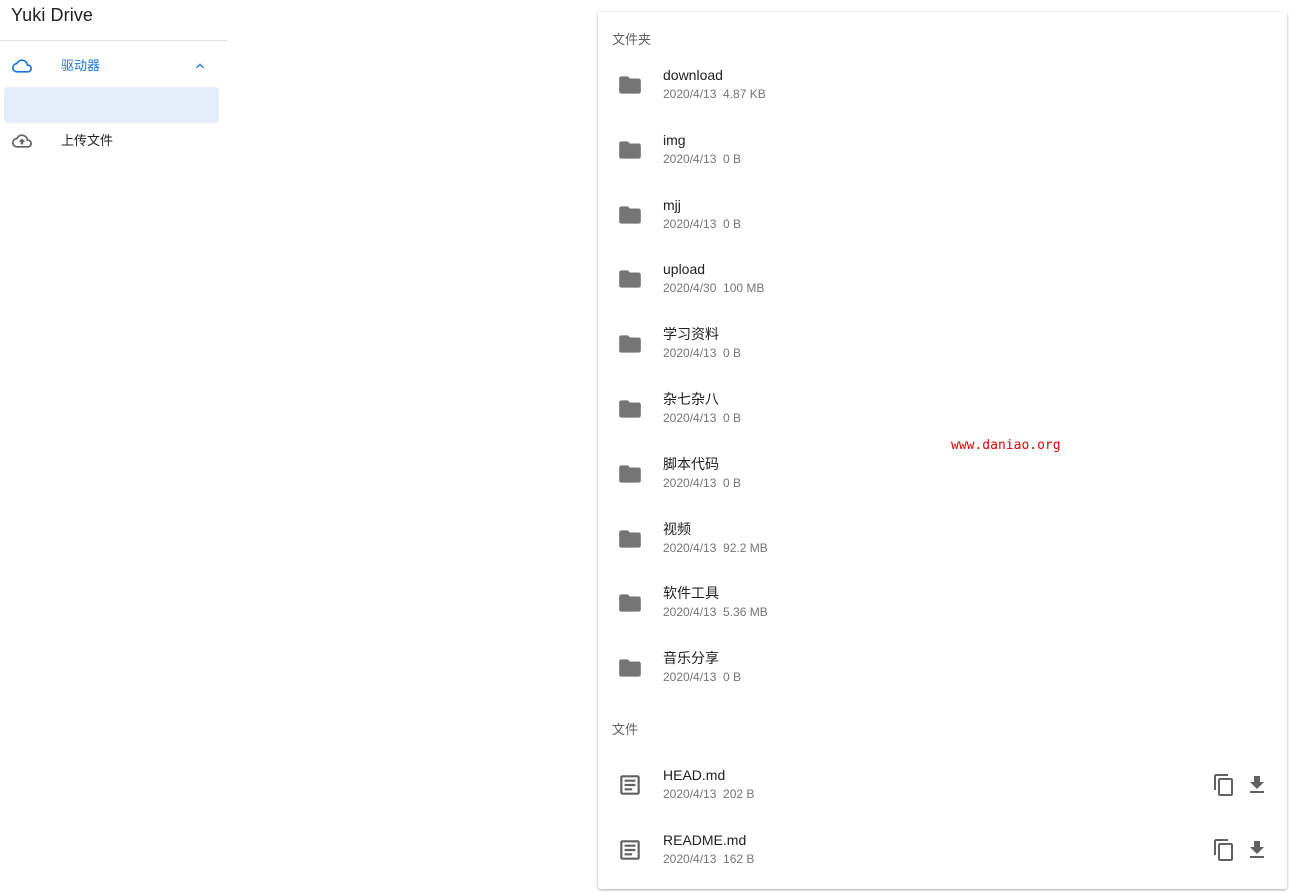  Describe the element at coordinates (691, 658) in the screenshot. I see `folder-name: 音乐分享` at that location.